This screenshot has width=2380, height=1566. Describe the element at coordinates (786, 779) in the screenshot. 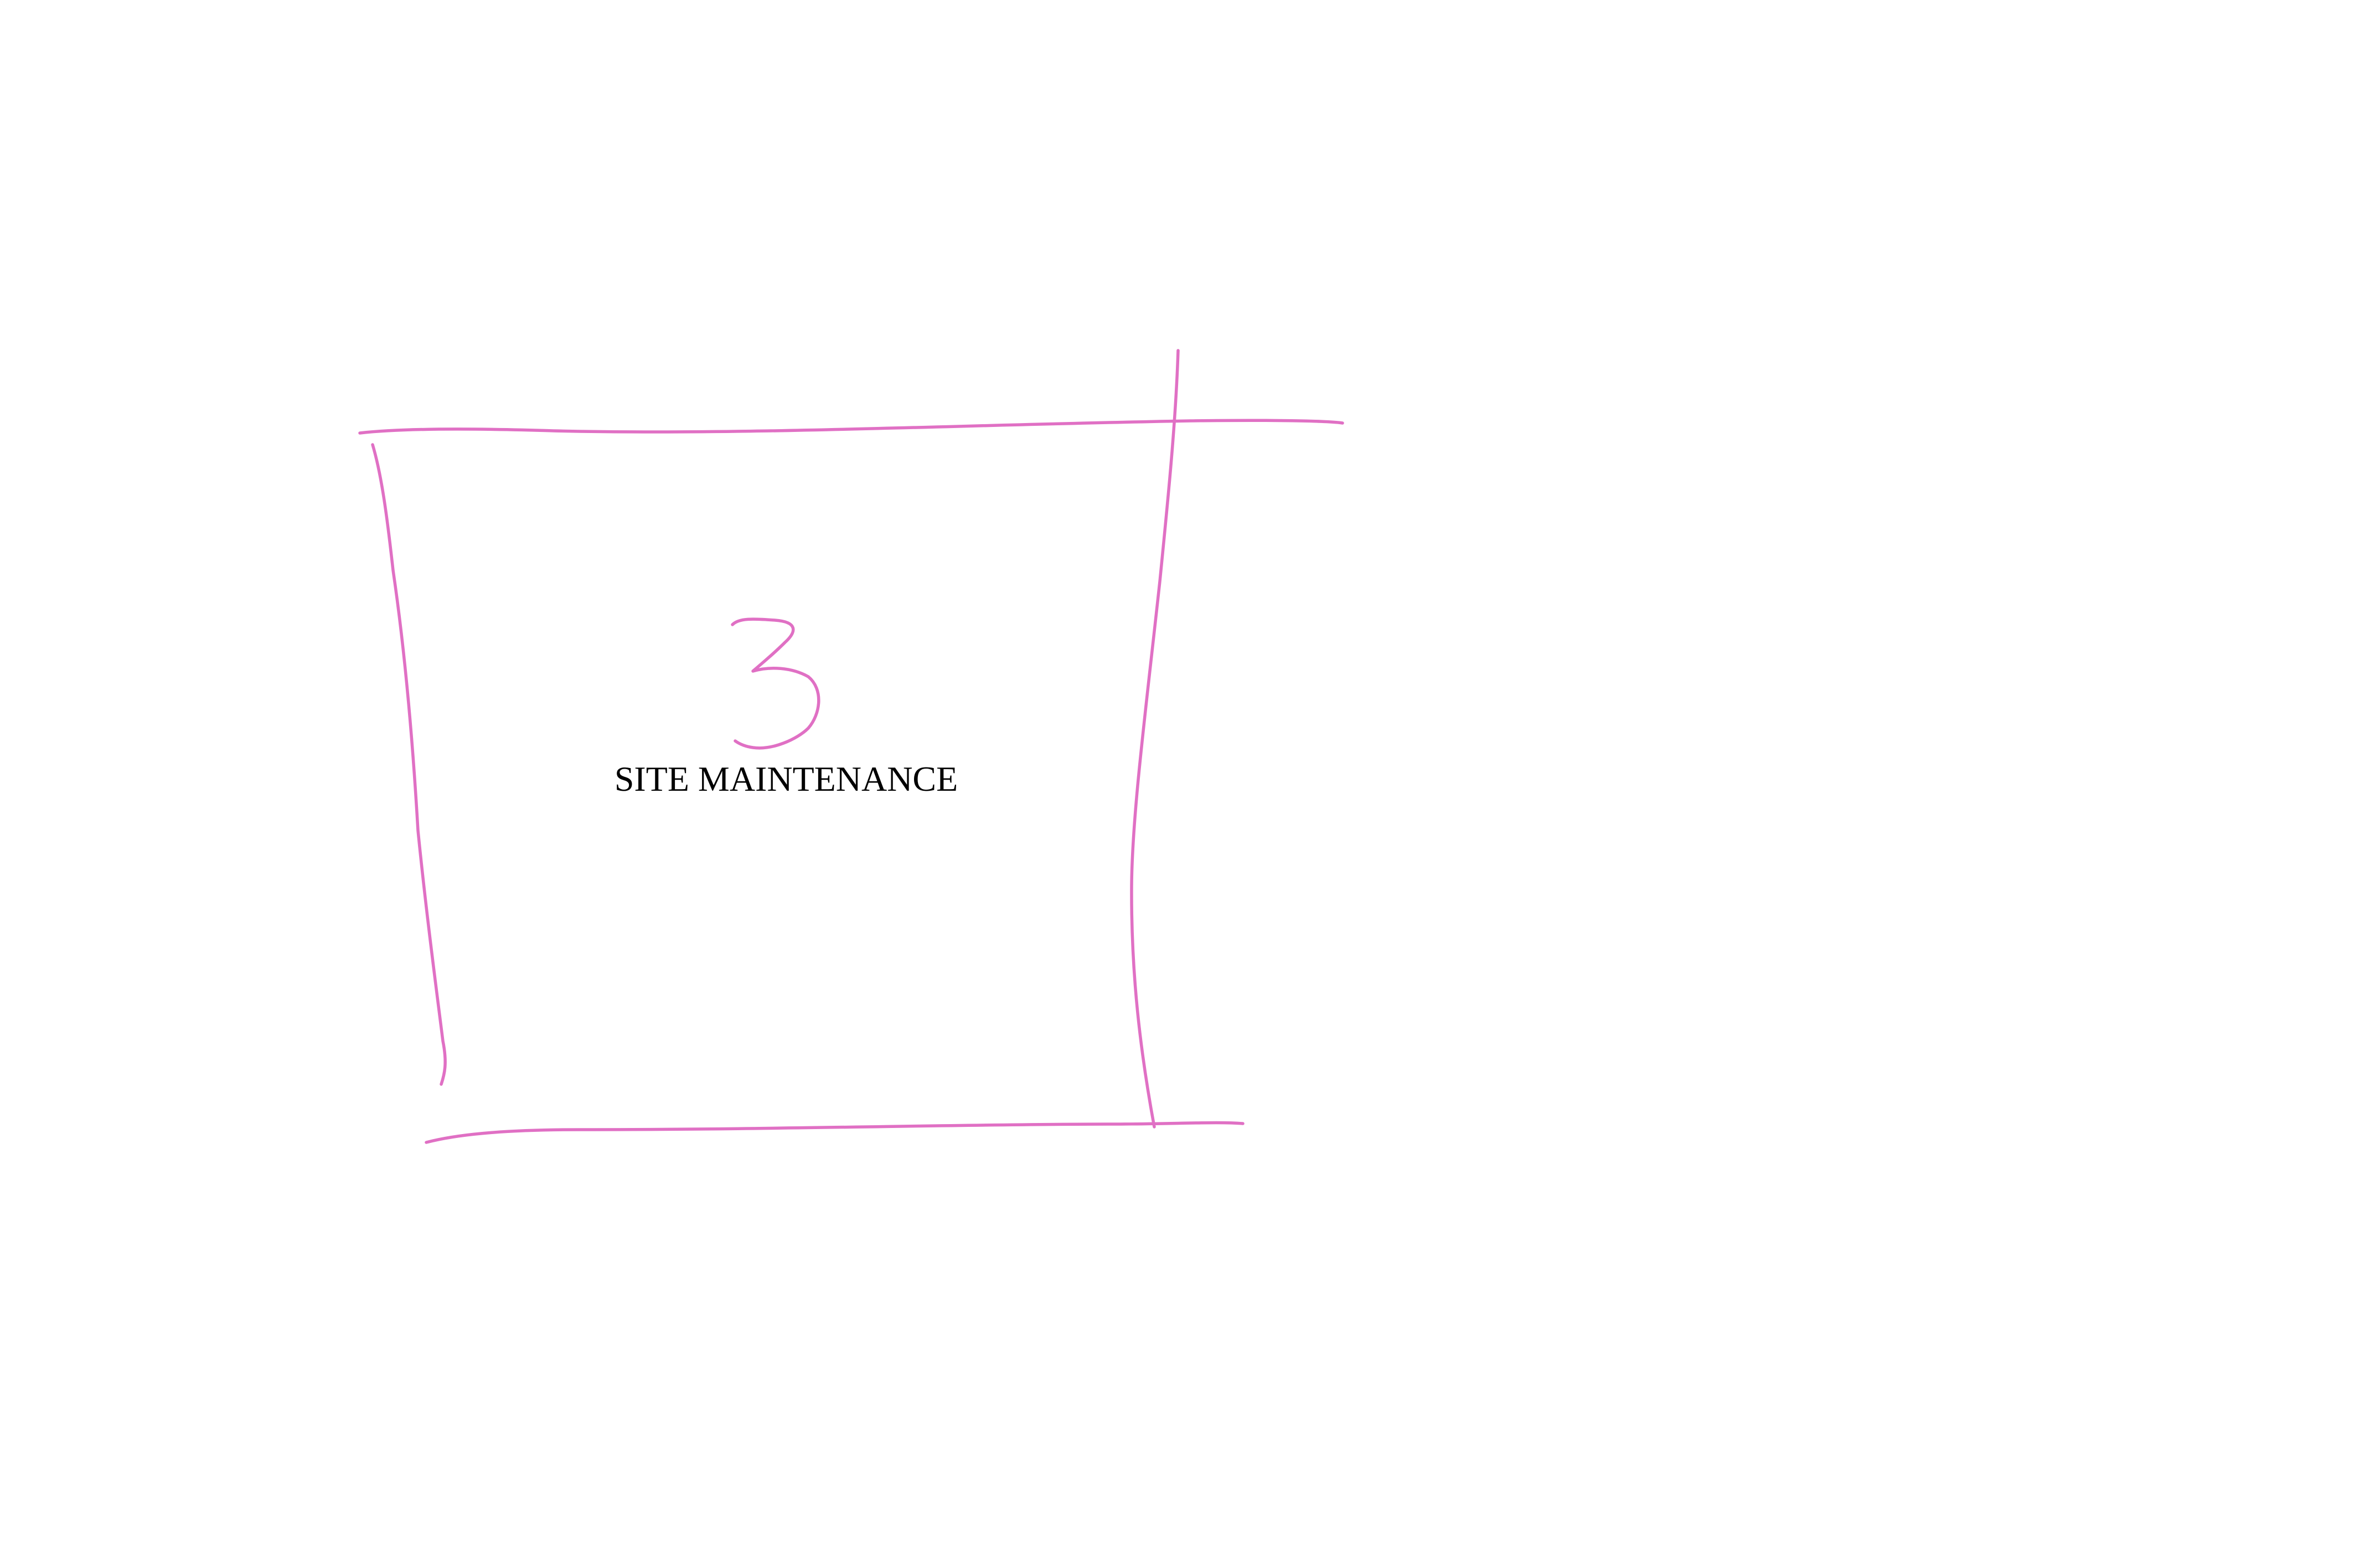

I see `panel-caption: SITE MAINTENANCE` at that location.